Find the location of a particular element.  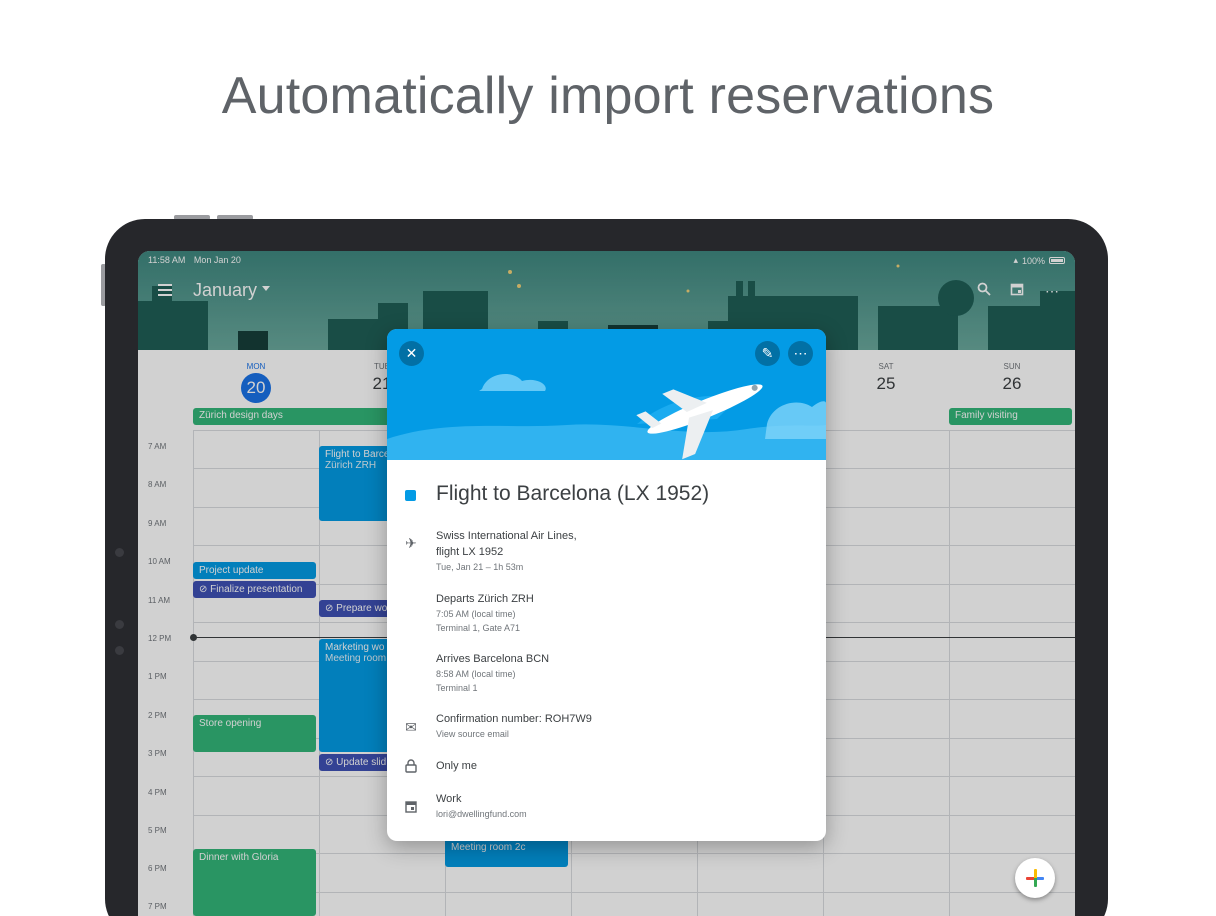

flight-date-duration: Tue, Jan 21 – 1h 53m is located at coordinates (480, 567).